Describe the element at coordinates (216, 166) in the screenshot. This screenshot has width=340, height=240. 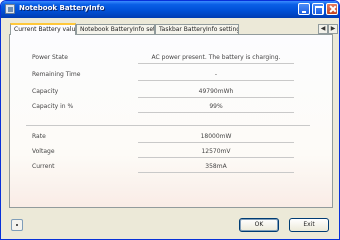
I see `current-value: 358mA` at that location.